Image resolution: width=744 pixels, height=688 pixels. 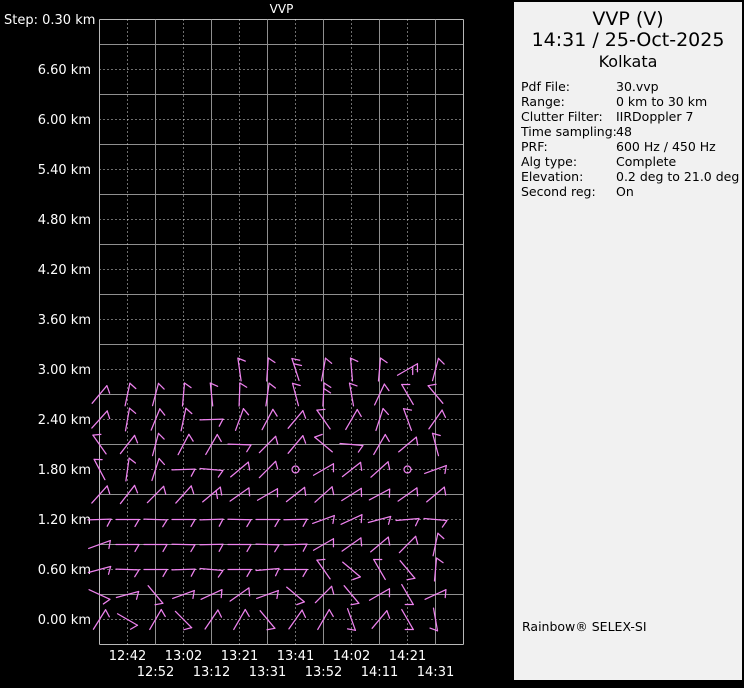 I want to click on field-value: 0 km to 30 km, so click(x=662, y=101).